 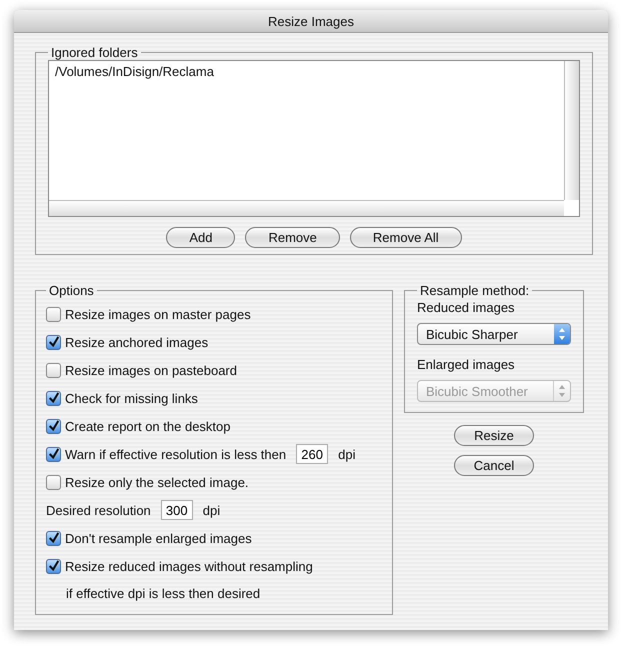 I want to click on option-note: if effective dpi is less then desired, so click(x=163, y=593).